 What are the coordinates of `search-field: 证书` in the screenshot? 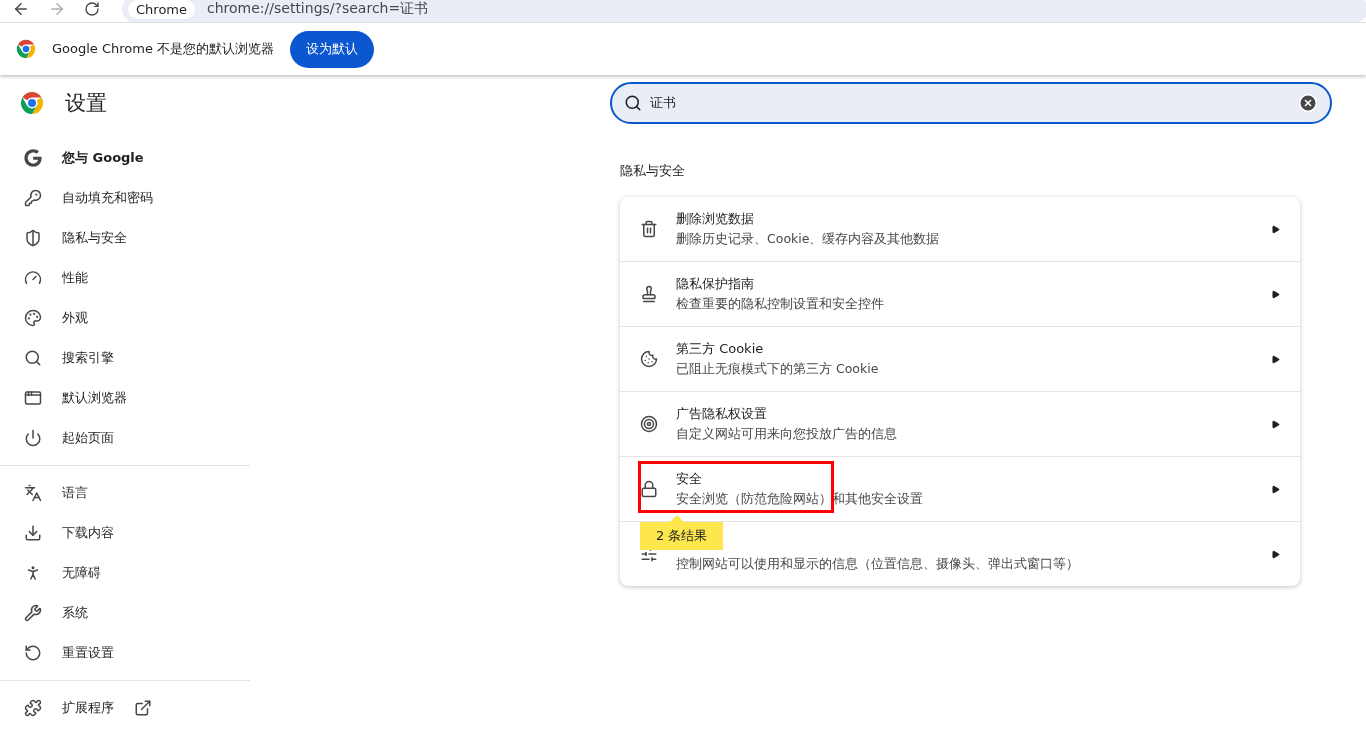 It's located at (971, 103).